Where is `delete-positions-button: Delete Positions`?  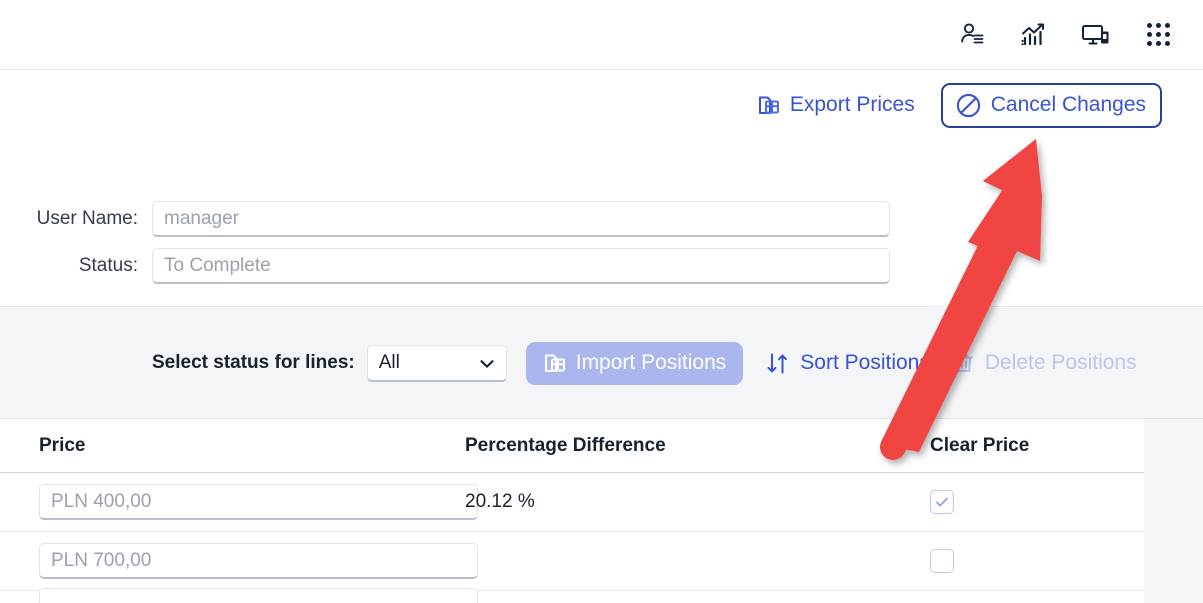
delete-positions-button: Delete Positions is located at coordinates (1044, 363).